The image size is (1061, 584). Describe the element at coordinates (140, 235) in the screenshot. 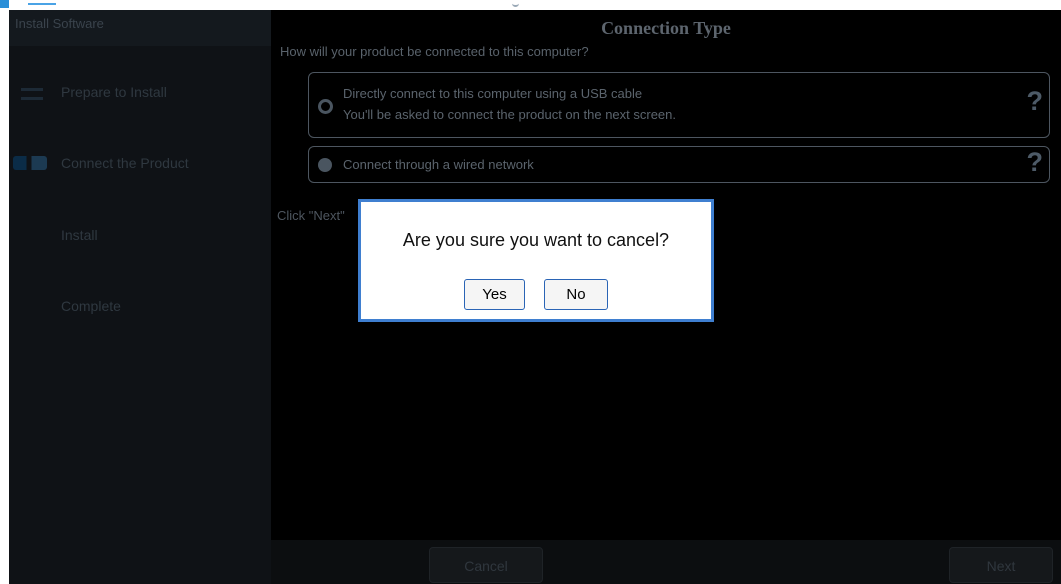

I see `step-install: Install` at that location.